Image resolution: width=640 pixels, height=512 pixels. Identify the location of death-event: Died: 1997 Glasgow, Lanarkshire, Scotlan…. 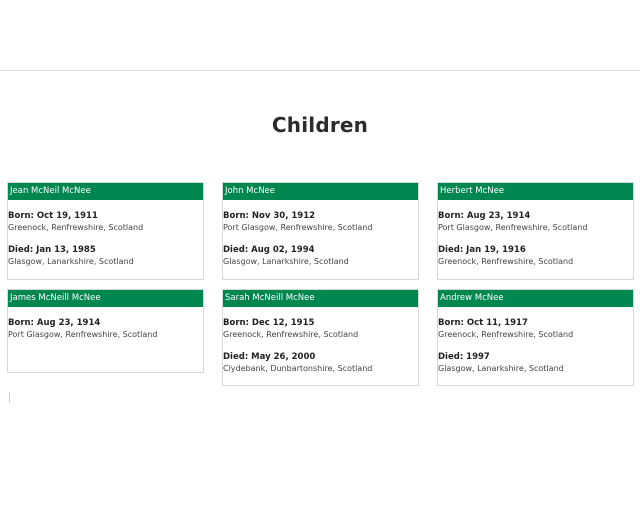
(535, 363).